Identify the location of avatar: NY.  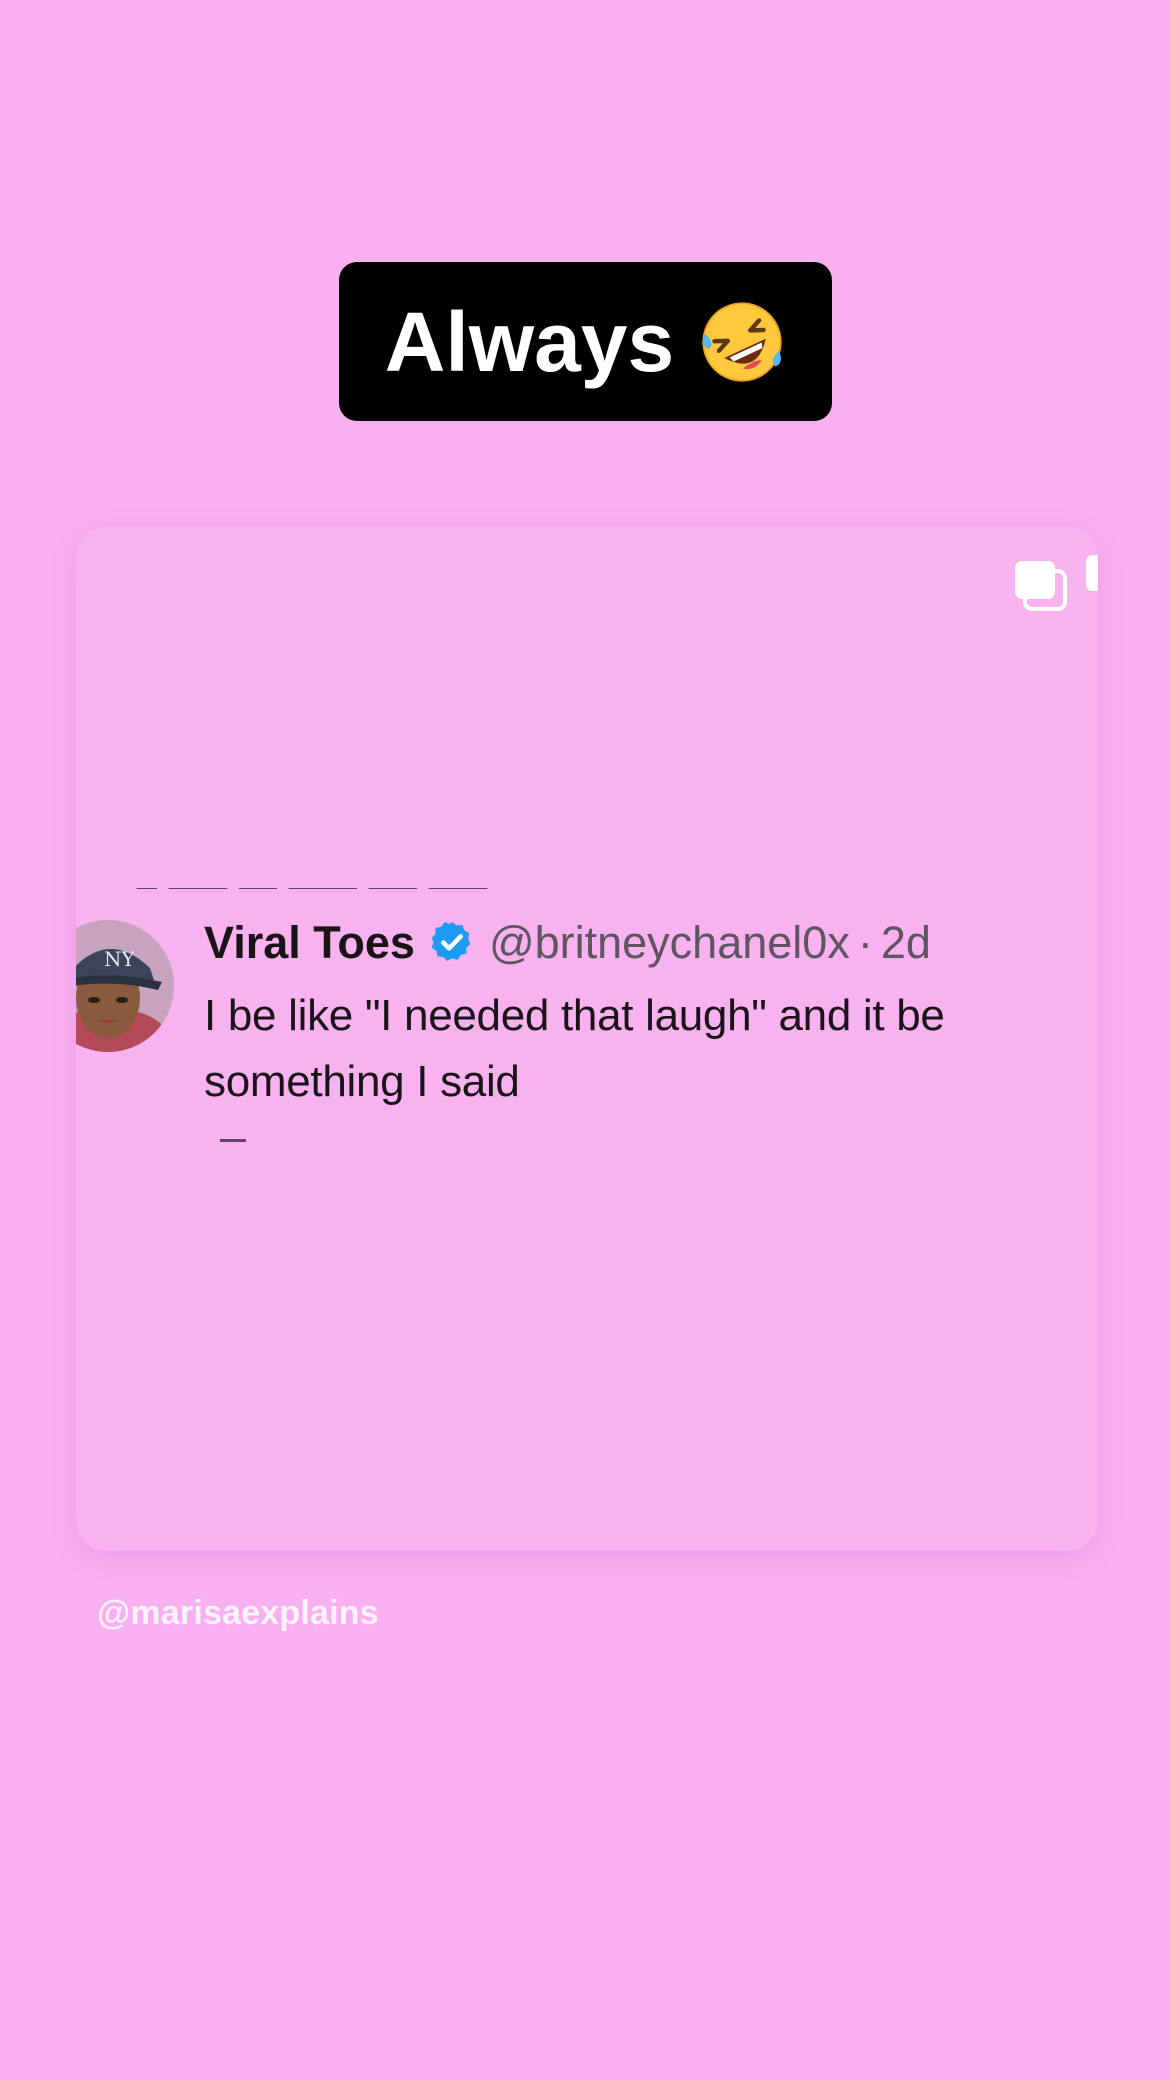
(125, 986).